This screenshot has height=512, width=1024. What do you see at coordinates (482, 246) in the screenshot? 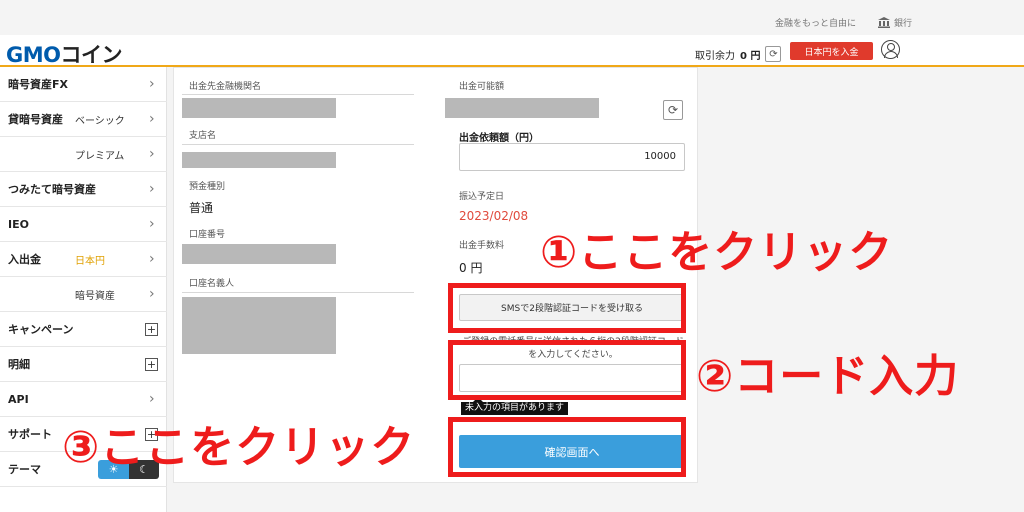
I see `fee-label: 出金手数料` at bounding box center [482, 246].